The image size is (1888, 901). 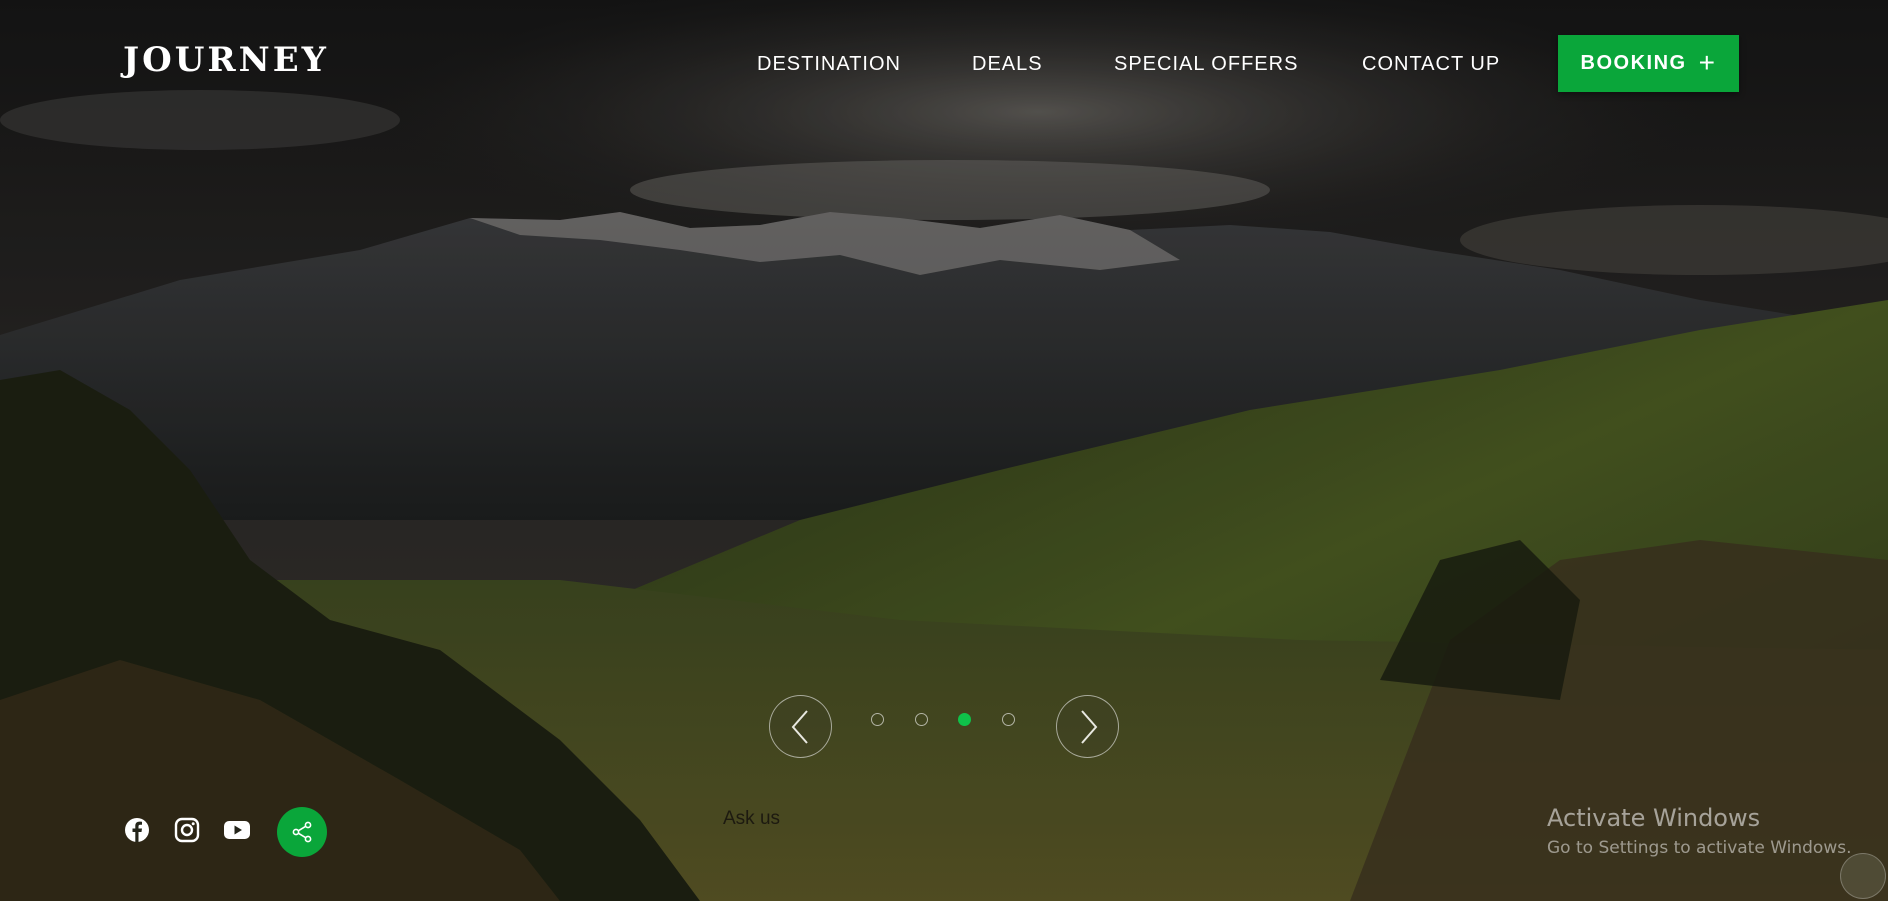 What do you see at coordinates (1633, 63) in the screenshot?
I see `booking-label: BOOKING` at bounding box center [1633, 63].